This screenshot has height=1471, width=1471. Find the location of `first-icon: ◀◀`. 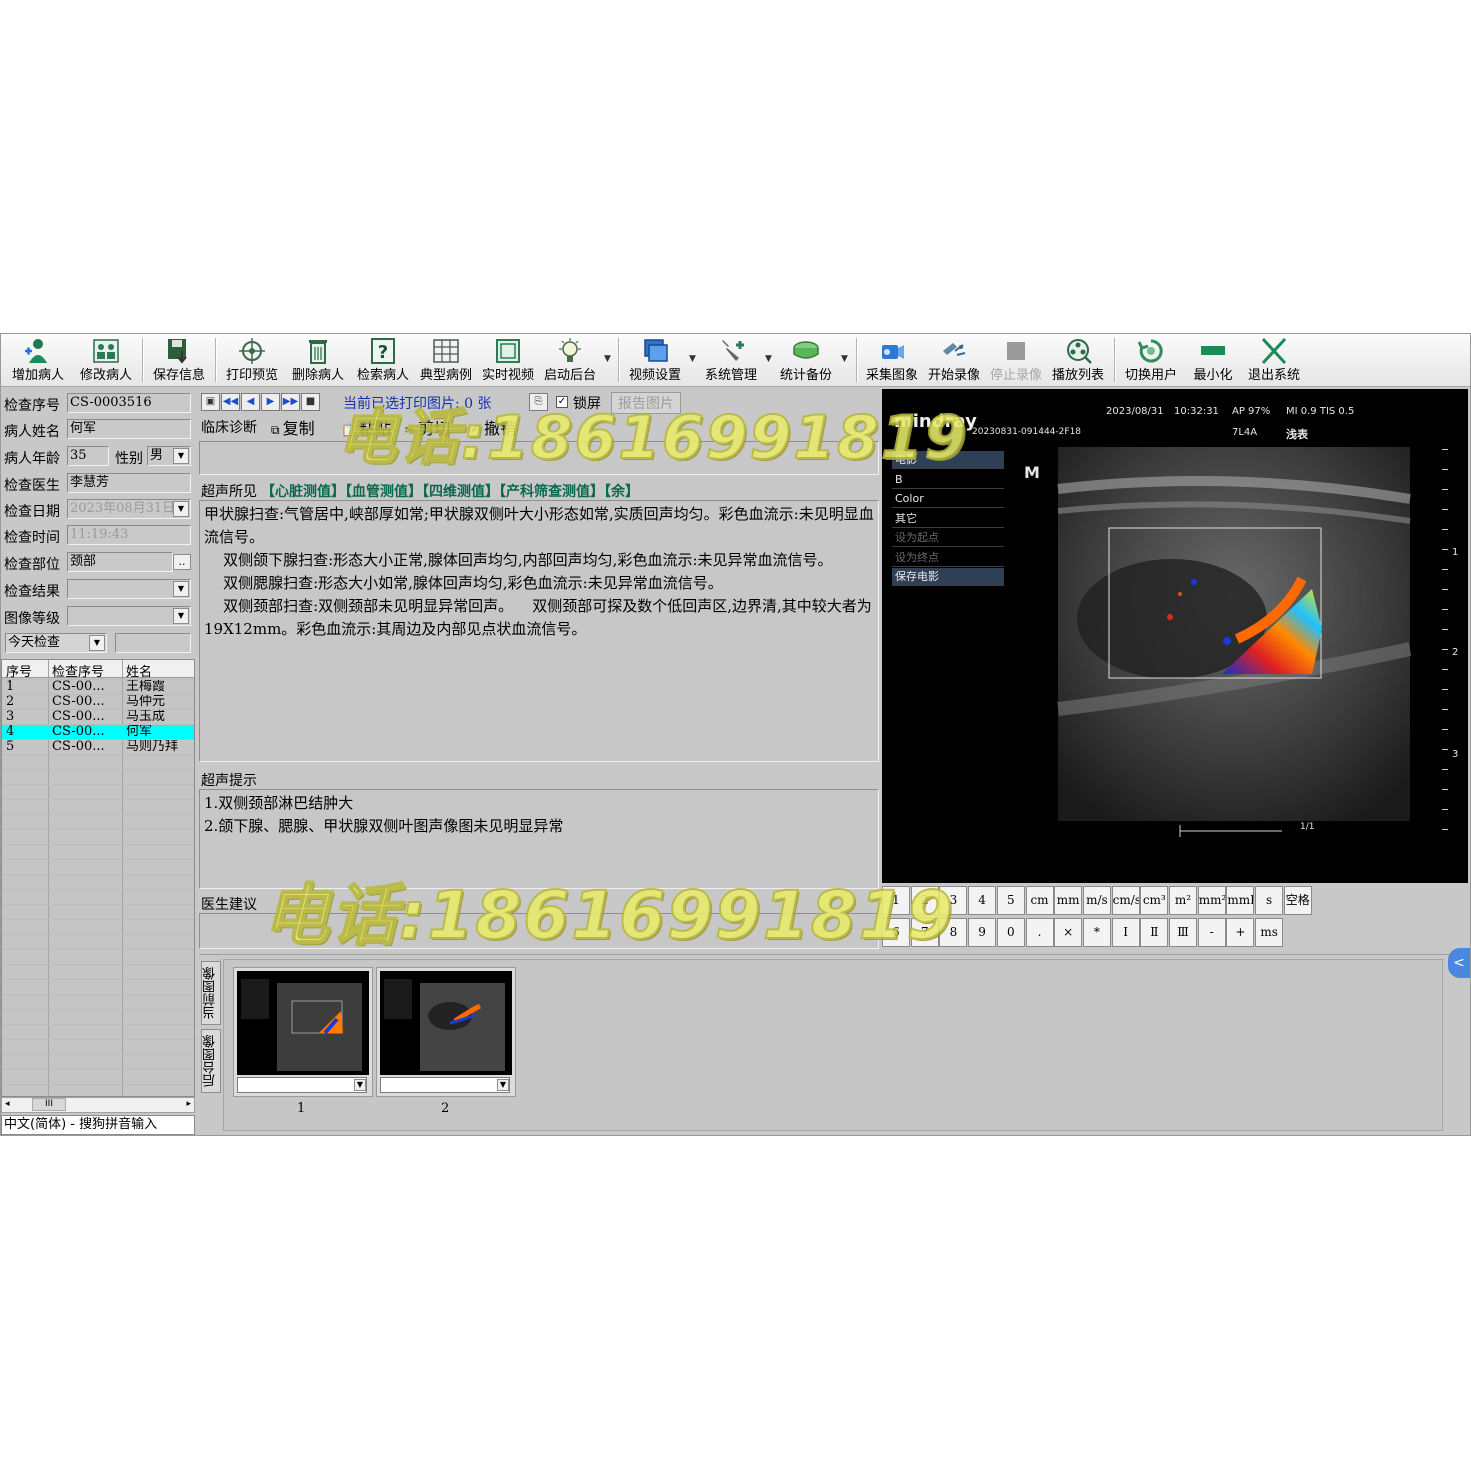

first-icon: ◀◀ is located at coordinates (230, 402).